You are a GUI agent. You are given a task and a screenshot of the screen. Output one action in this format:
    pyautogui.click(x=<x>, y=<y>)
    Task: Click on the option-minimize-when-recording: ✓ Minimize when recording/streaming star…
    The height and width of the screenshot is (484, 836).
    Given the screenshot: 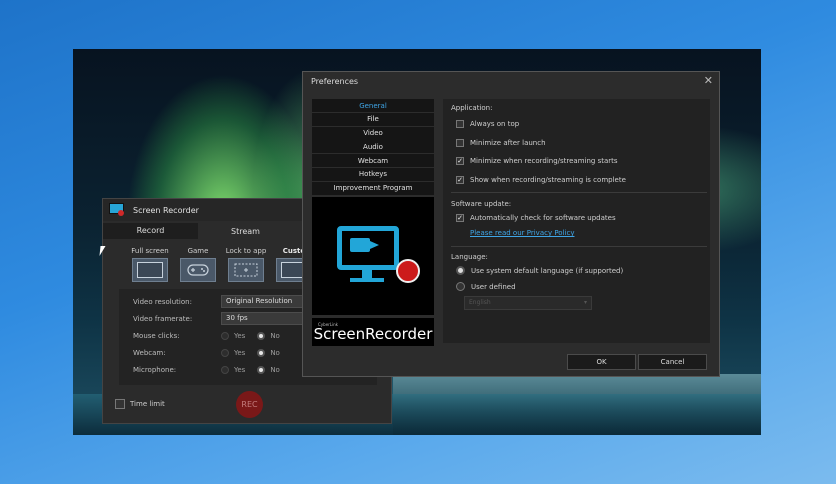 What is the action you would take?
    pyautogui.click(x=537, y=161)
    